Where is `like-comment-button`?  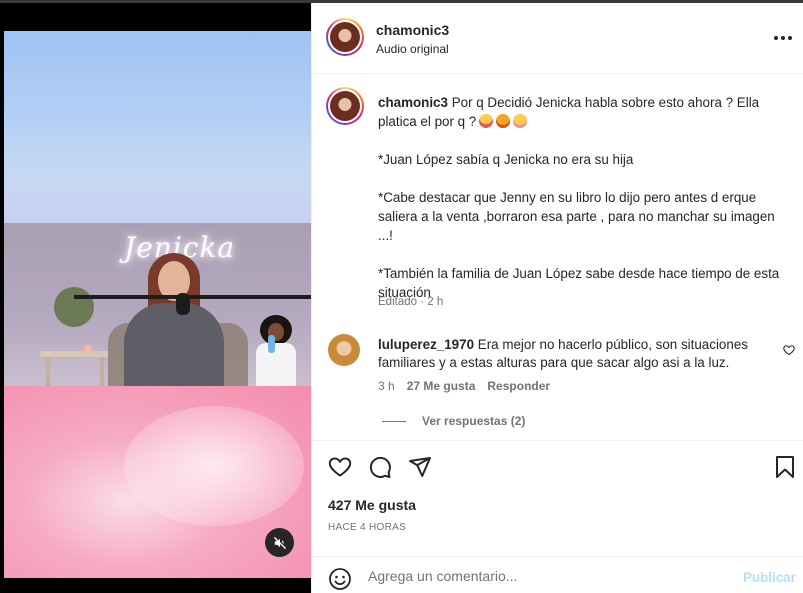
like-comment-button is located at coordinates (789, 352).